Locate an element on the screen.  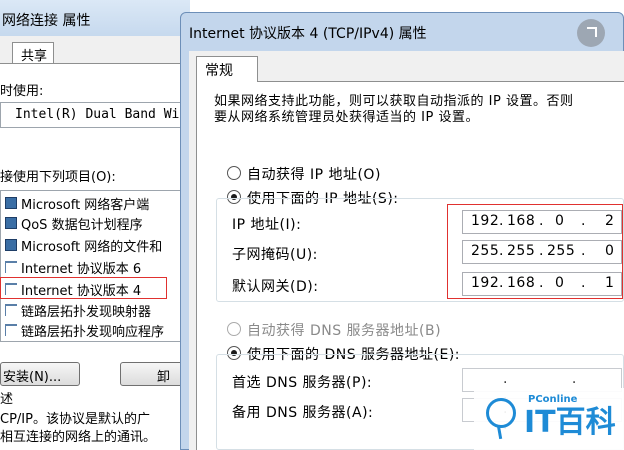
tab-general: 常规 is located at coordinates (227, 69).